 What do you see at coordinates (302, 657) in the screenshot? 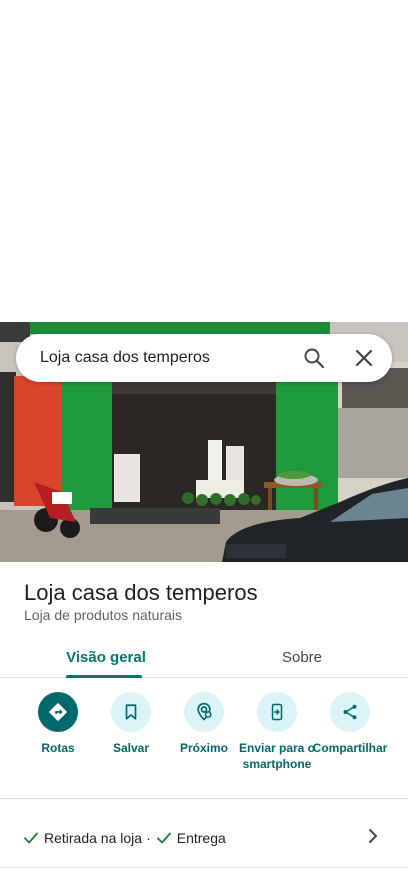
I see `tab-about: Sobre` at bounding box center [302, 657].